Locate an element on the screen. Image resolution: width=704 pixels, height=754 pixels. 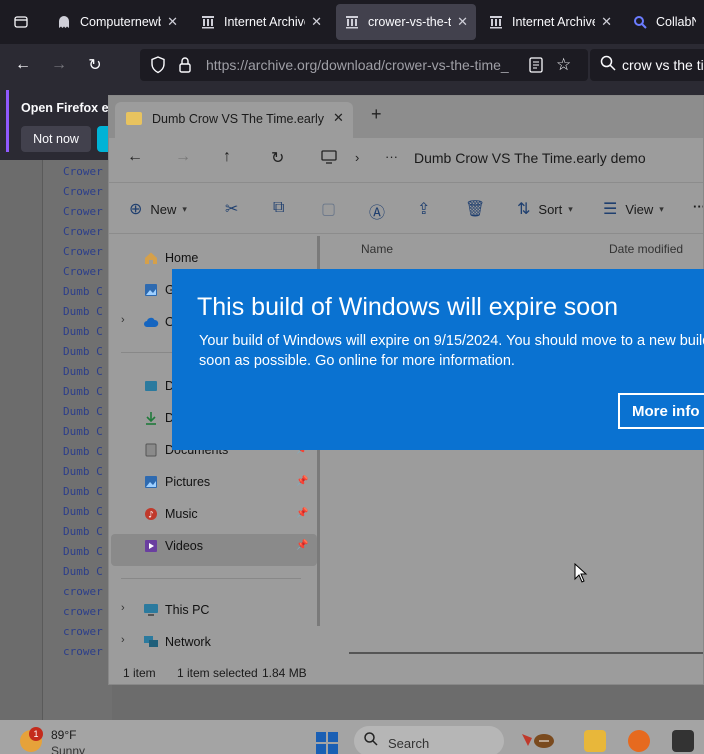
weather-condition: Sunny is located at coordinates (68, 749).